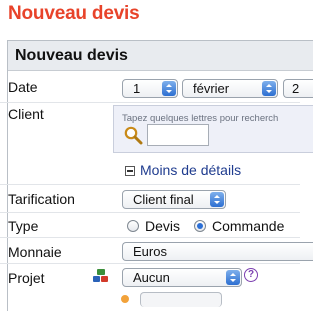  Describe the element at coordinates (200, 118) in the screenshot. I see `client-search-hint: Tapez quelques lettres pour recherch` at that location.